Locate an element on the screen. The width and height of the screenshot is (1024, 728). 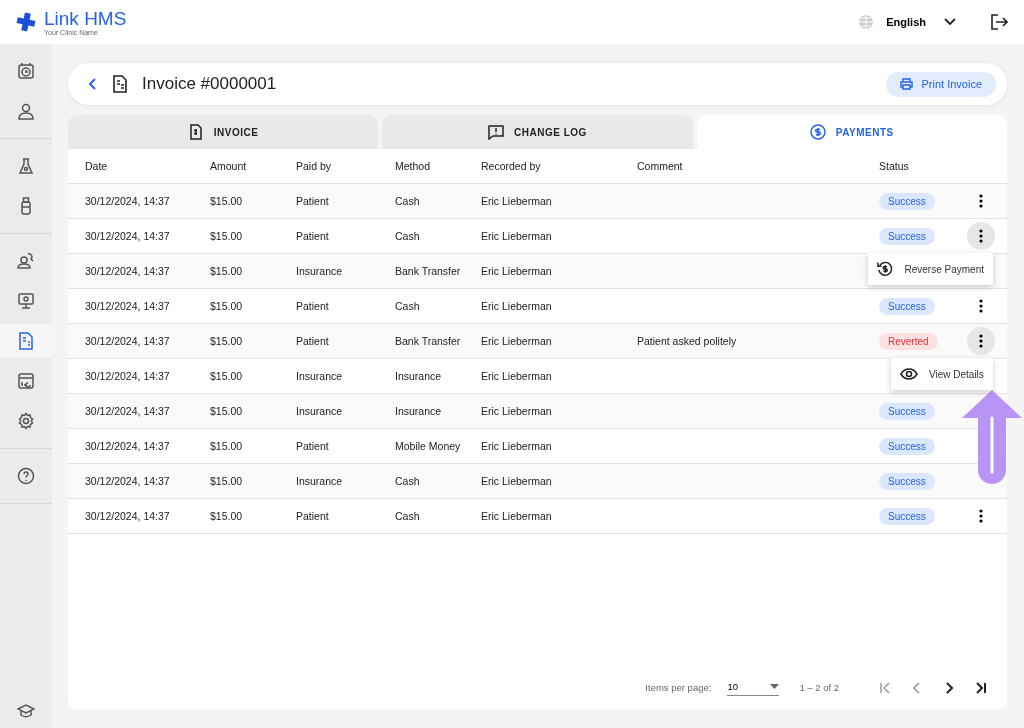
first-page-icon is located at coordinates (885, 687).